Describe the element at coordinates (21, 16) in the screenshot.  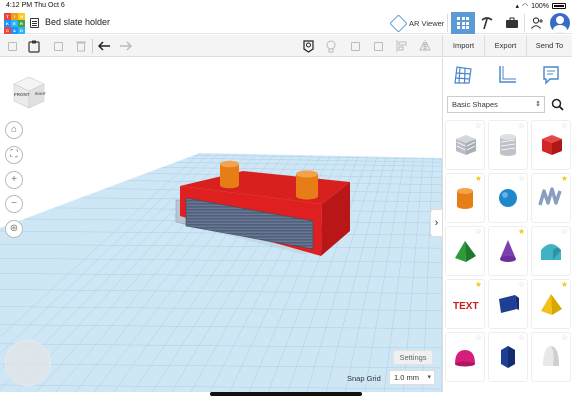
I see `logo-letter: N` at that location.